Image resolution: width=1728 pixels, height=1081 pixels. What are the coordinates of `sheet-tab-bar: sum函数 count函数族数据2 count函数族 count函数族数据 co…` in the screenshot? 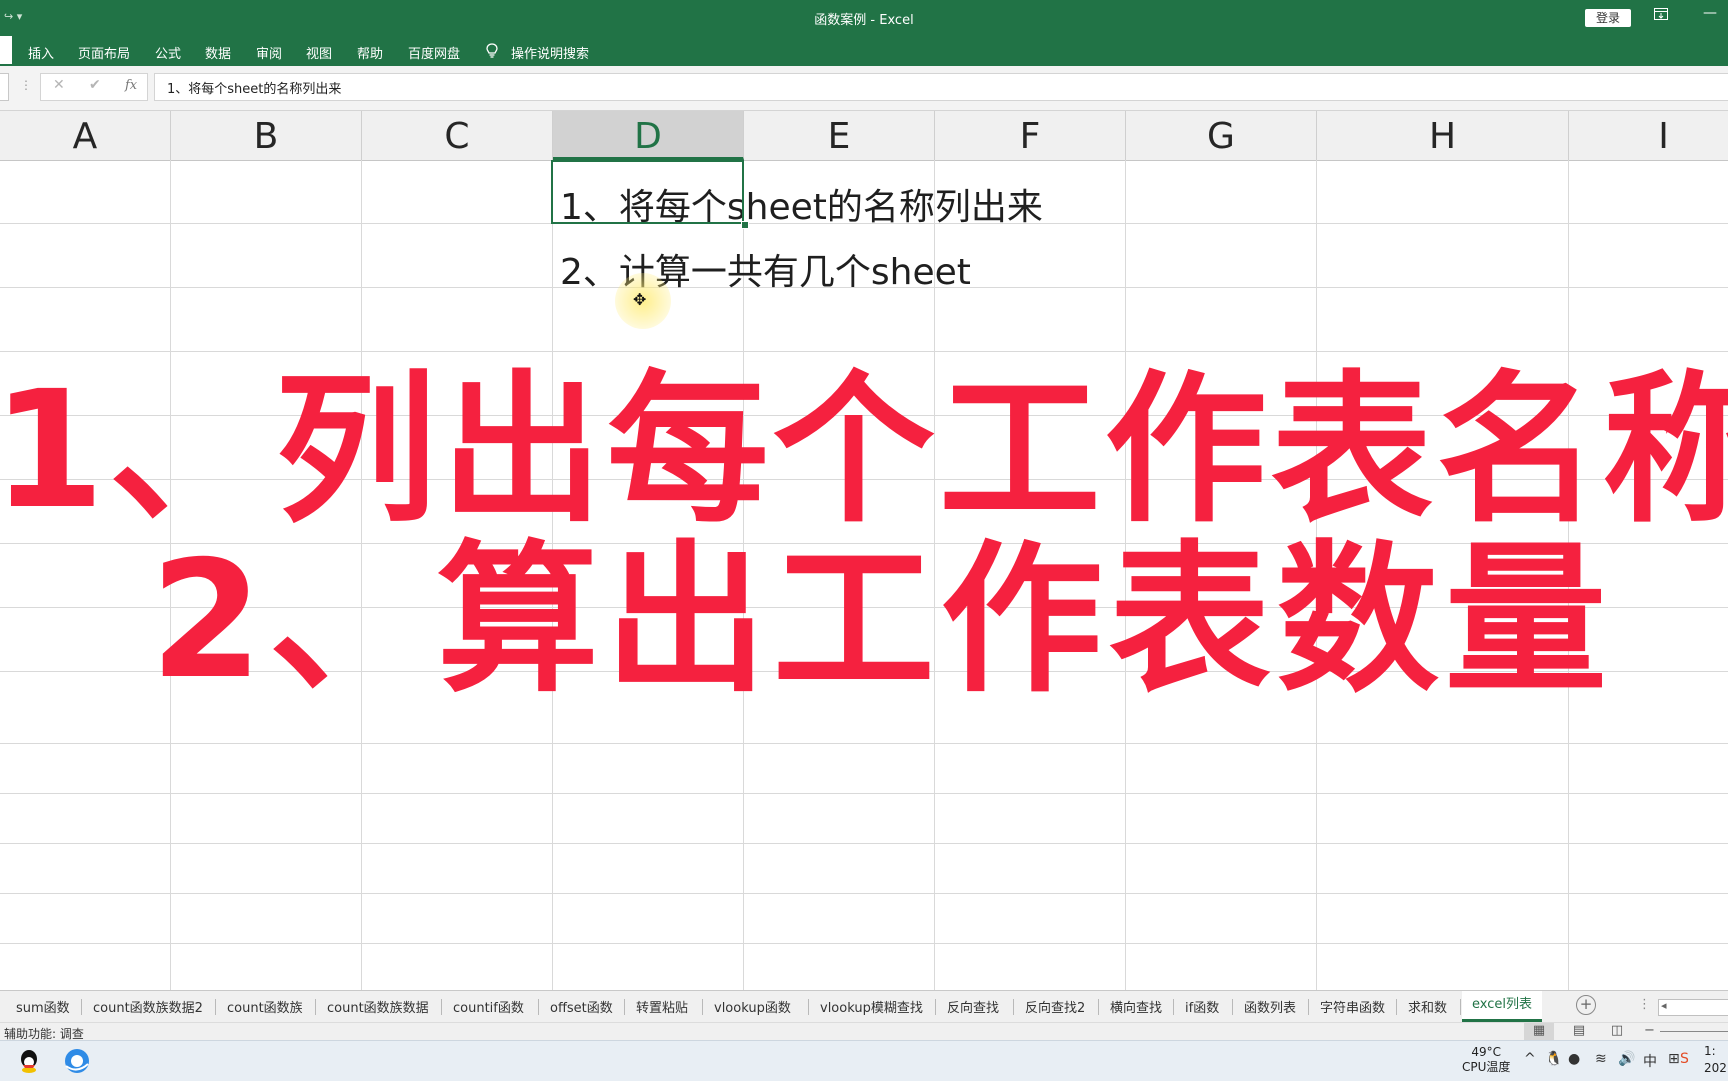 It's located at (864, 1006).